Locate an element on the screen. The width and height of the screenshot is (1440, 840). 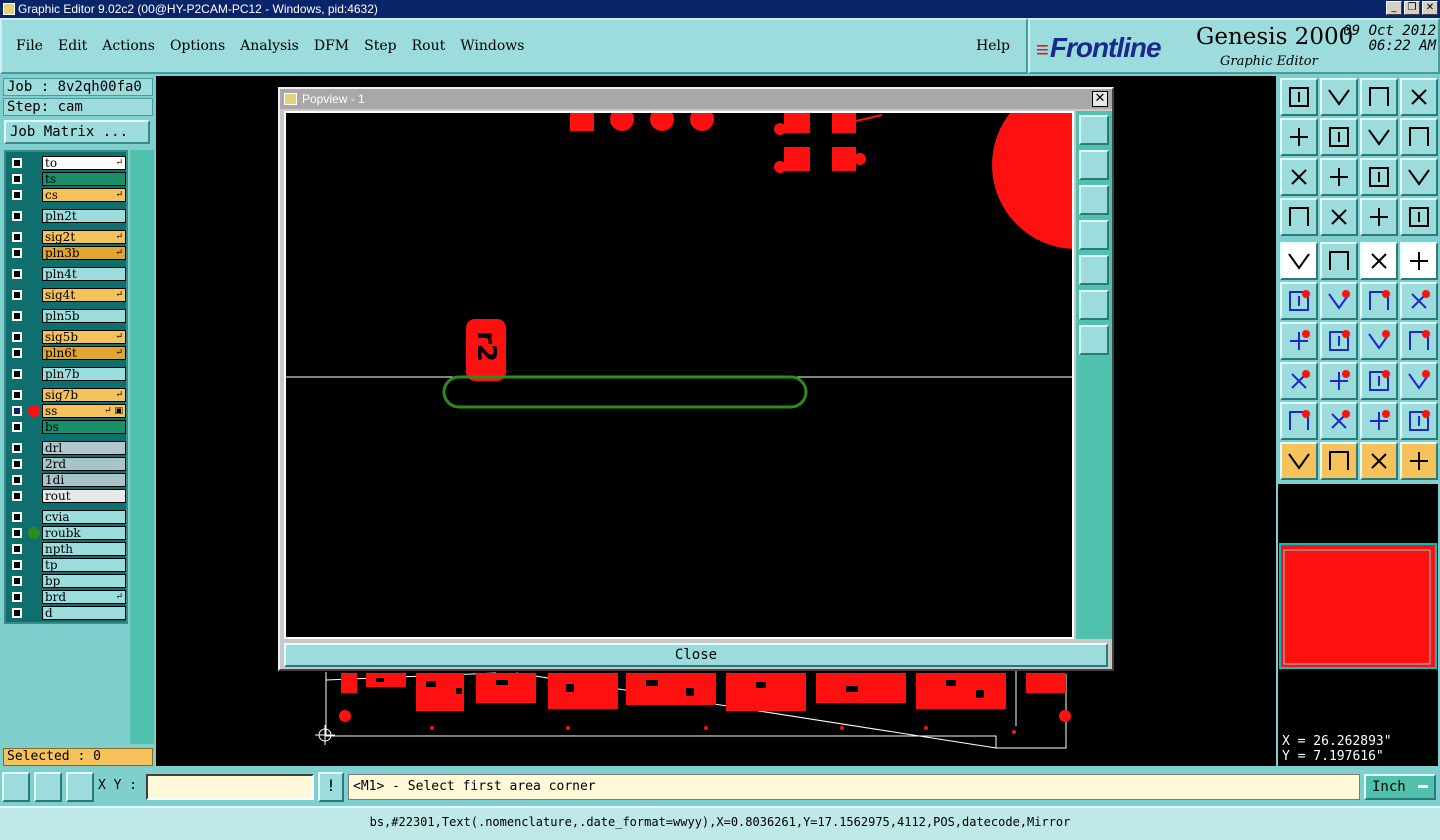
pan-right-icon is located at coordinates (1094, 270).